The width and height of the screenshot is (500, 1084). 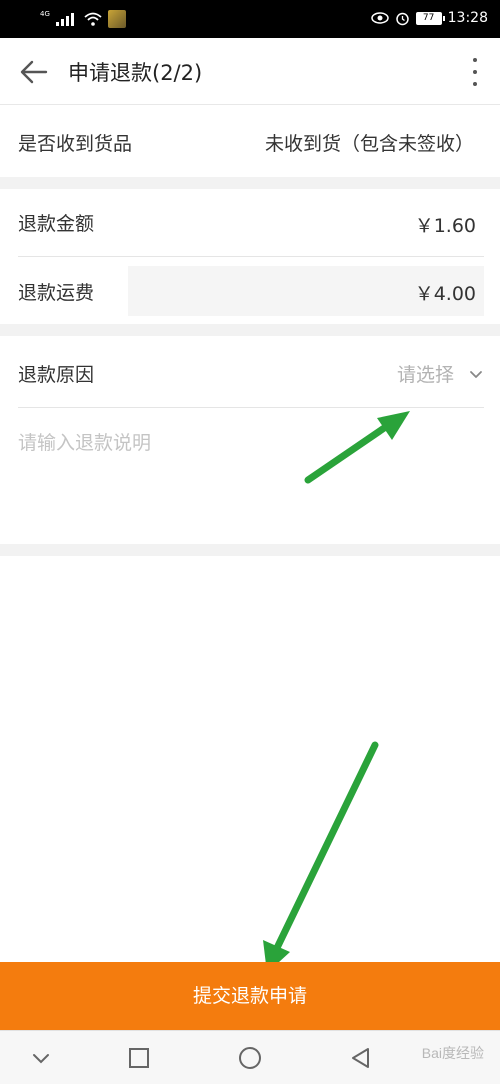 I want to click on status-right: 77 13:28, so click(x=429, y=18).